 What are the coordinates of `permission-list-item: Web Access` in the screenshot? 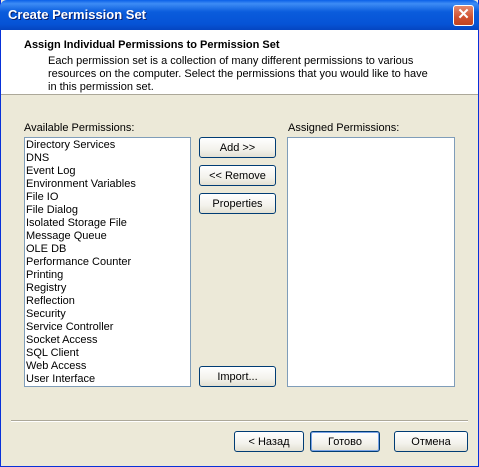 It's located at (107, 366).